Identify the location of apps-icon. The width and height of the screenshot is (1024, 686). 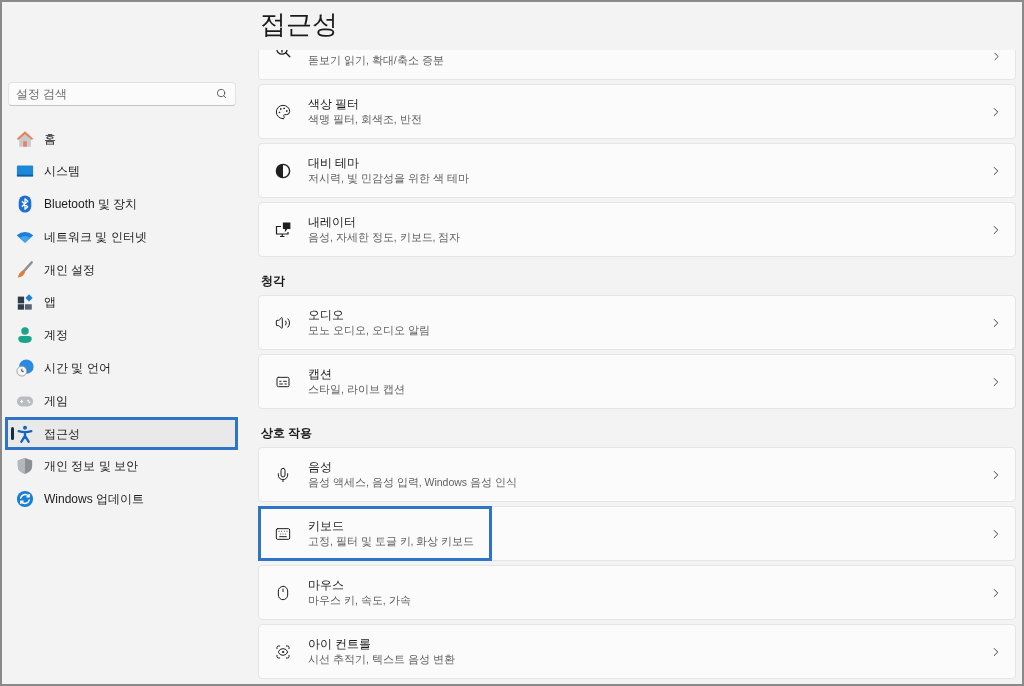
(25, 302).